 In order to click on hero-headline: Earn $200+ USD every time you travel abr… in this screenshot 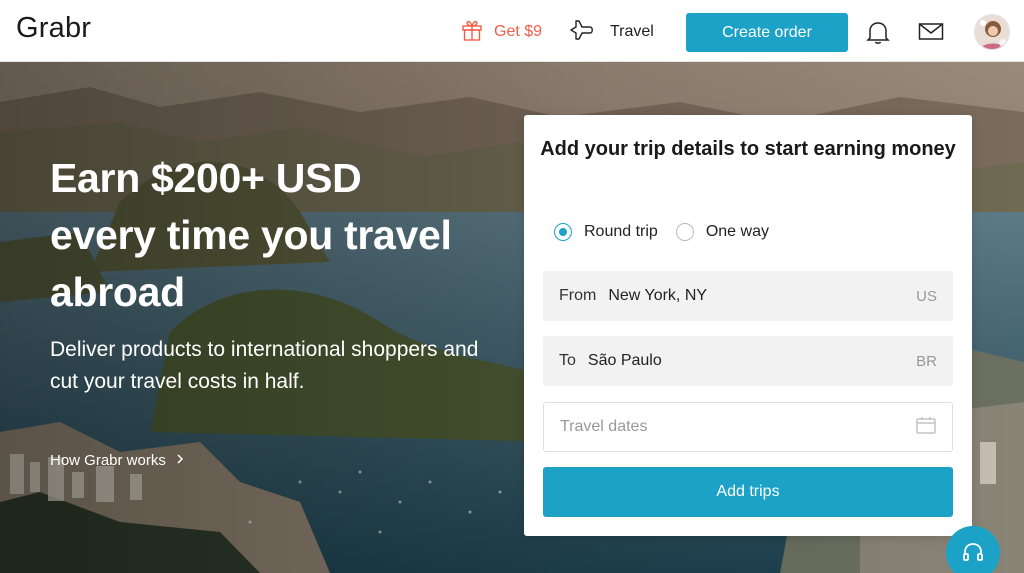, I will do `click(251, 235)`.